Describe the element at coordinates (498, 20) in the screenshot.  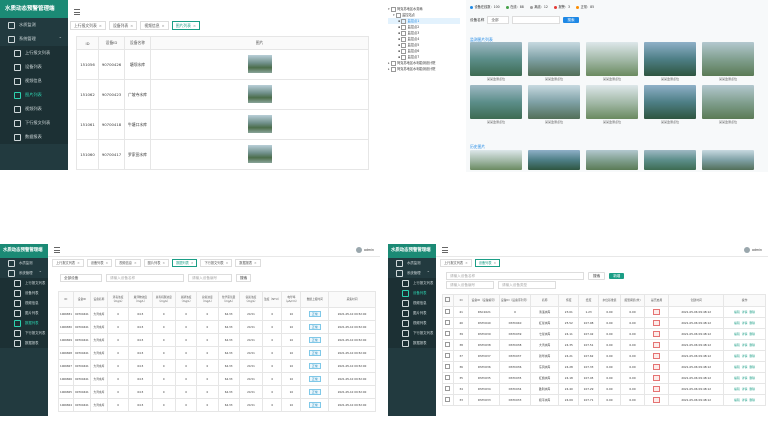
I see `device-select: 全部` at that location.